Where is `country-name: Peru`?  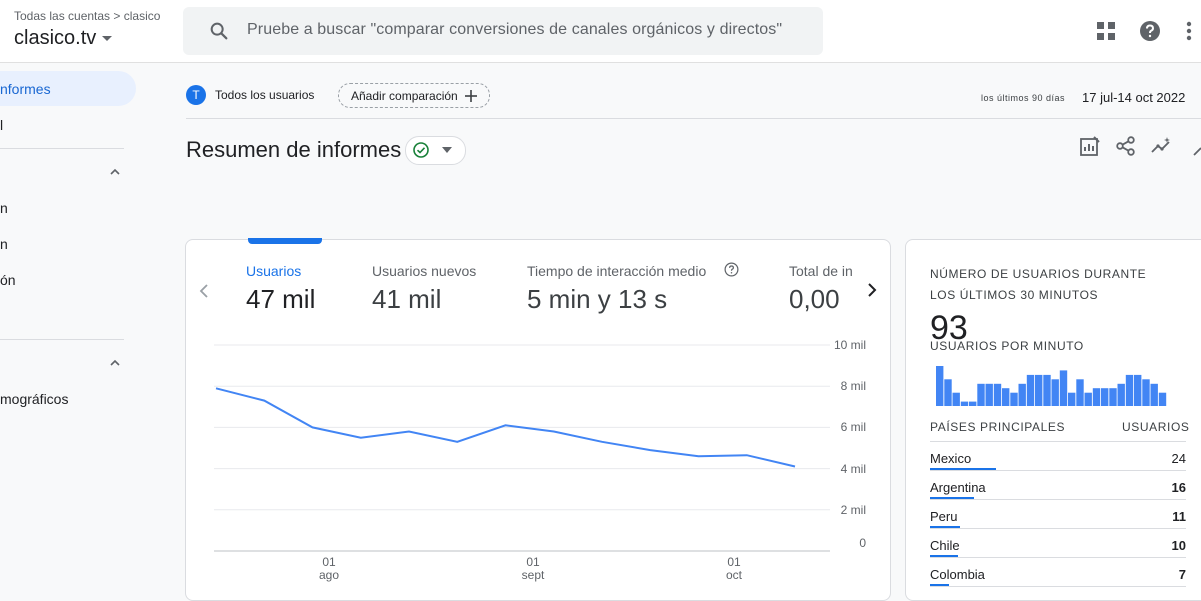
country-name: Peru is located at coordinates (944, 516).